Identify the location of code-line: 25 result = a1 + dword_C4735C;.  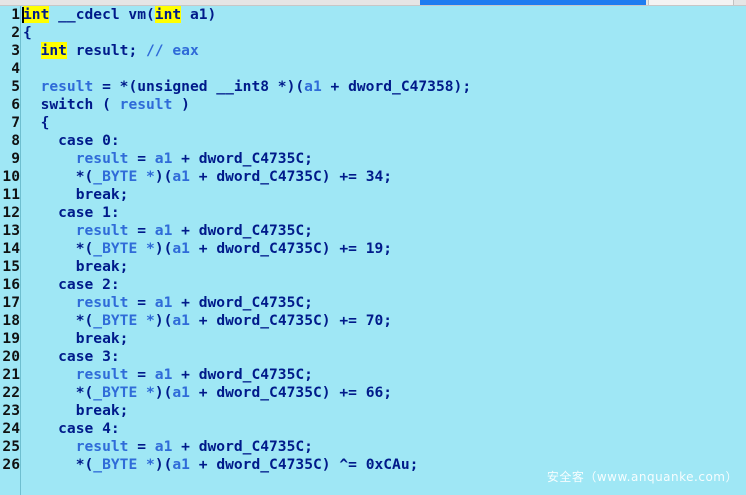
(373, 447).